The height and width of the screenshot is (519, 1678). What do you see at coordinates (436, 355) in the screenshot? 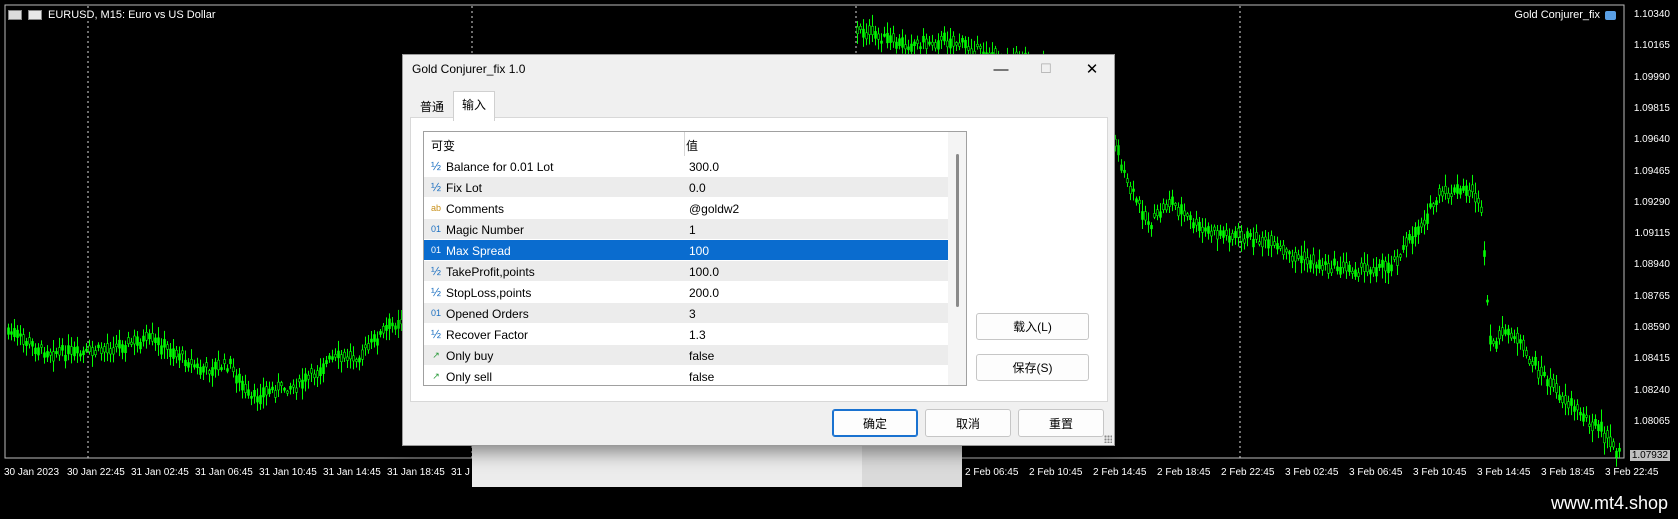
I see `bool-type-icon: ↗` at bounding box center [436, 355].